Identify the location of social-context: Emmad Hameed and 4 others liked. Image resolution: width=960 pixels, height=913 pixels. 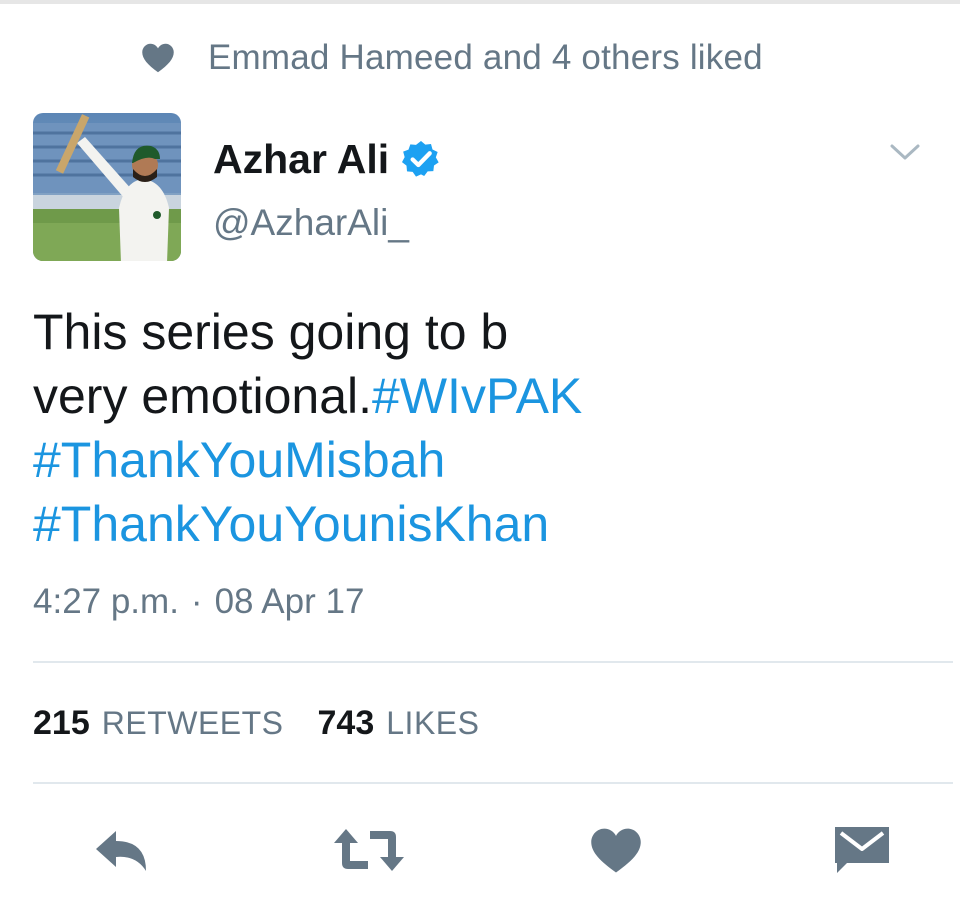
(451, 58).